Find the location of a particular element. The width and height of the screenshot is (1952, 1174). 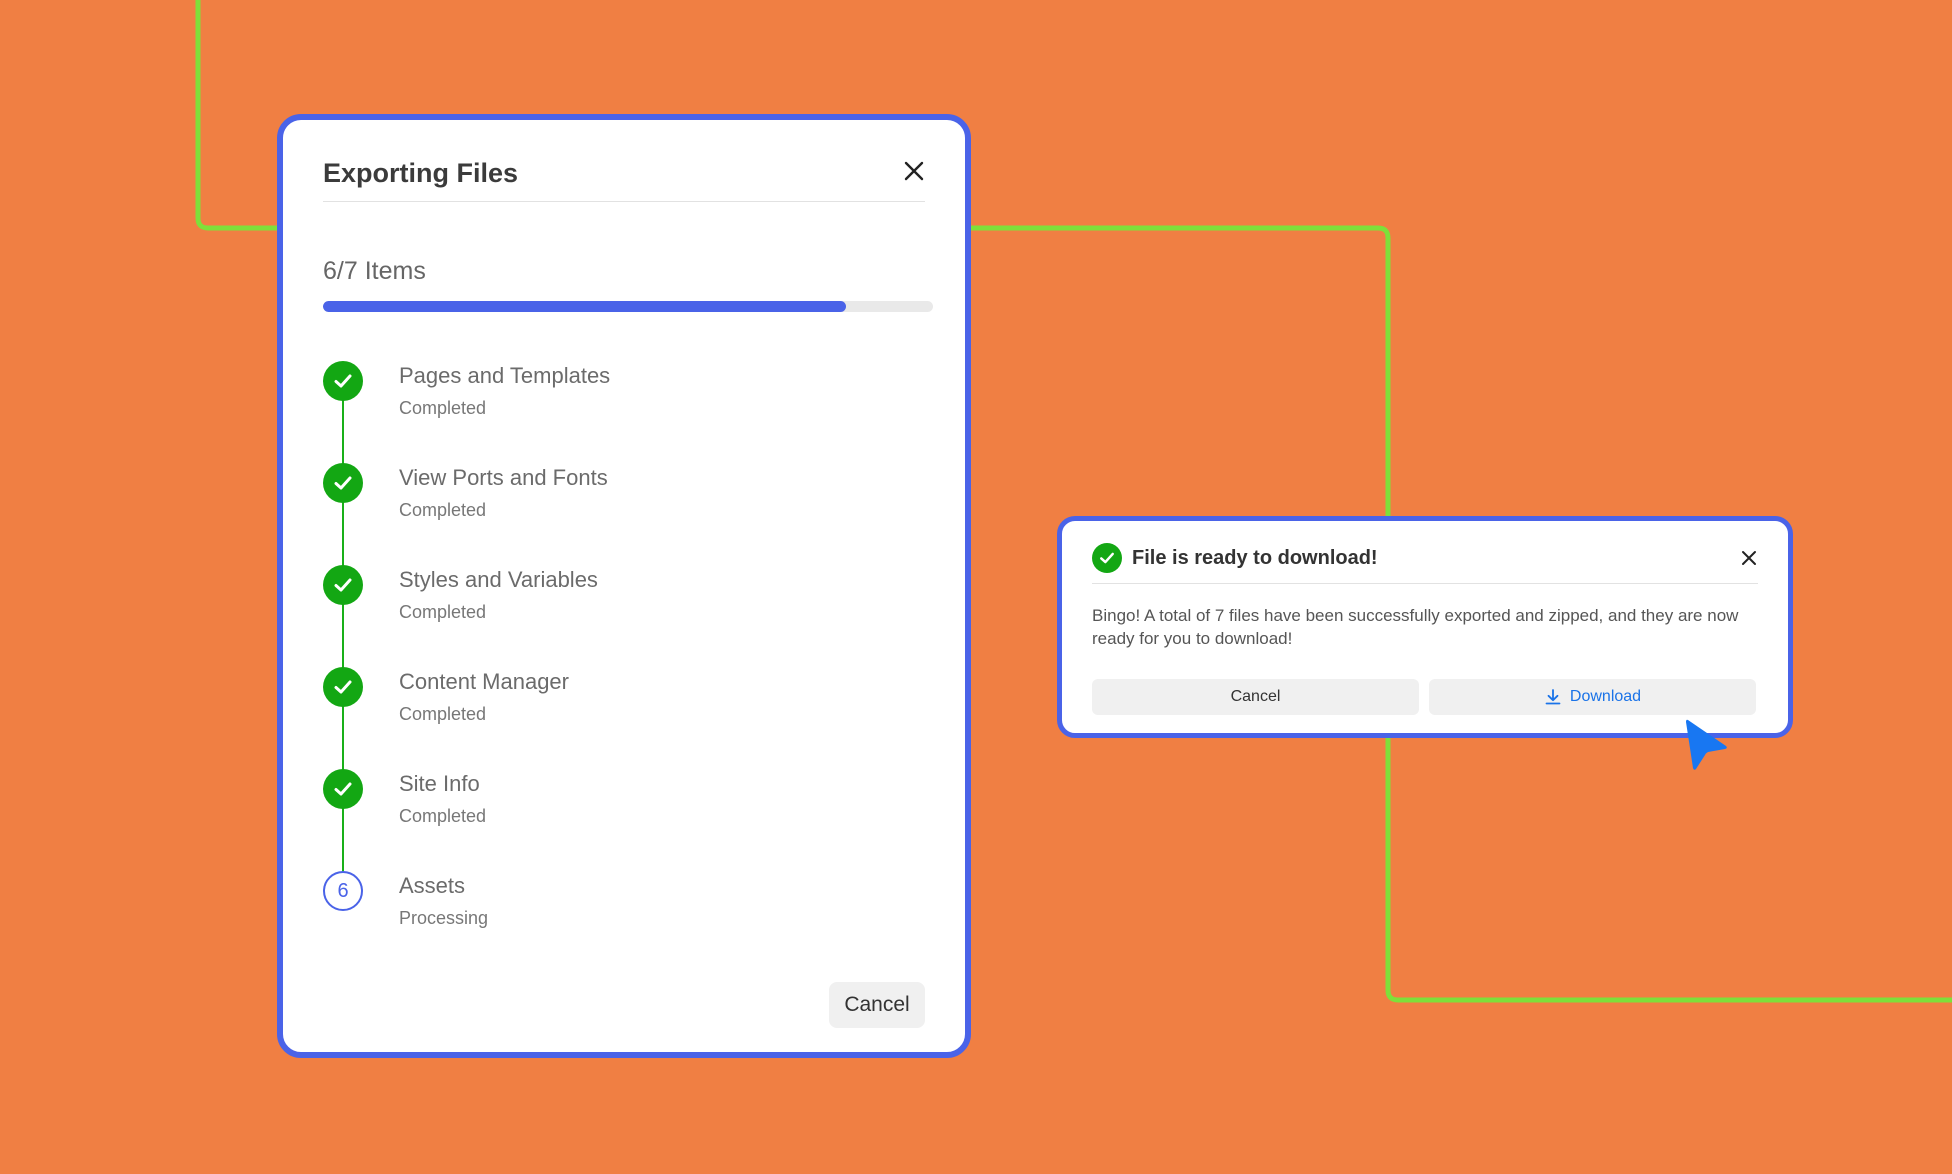

toast-title: File is ready to download! is located at coordinates (1255, 558).